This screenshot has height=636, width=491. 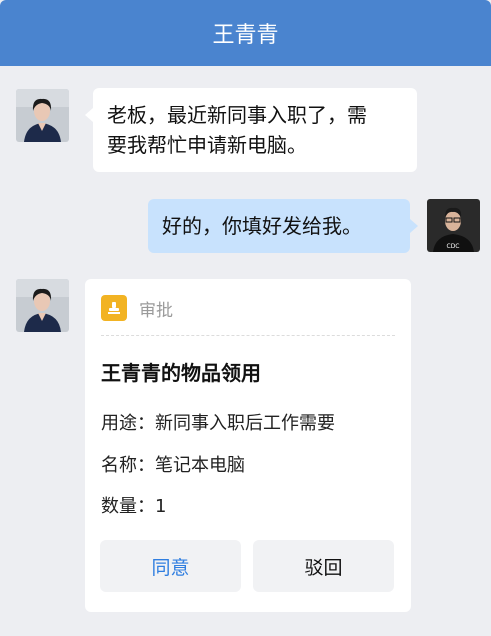 I want to click on message-bubble-sent: 好的，你填好发给我。, so click(x=279, y=226).